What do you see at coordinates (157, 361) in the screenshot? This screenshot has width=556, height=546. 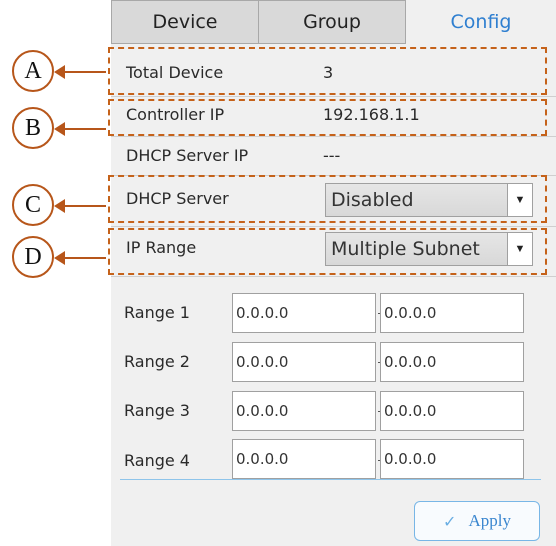 I see `range-2-label: Range 2` at bounding box center [157, 361].